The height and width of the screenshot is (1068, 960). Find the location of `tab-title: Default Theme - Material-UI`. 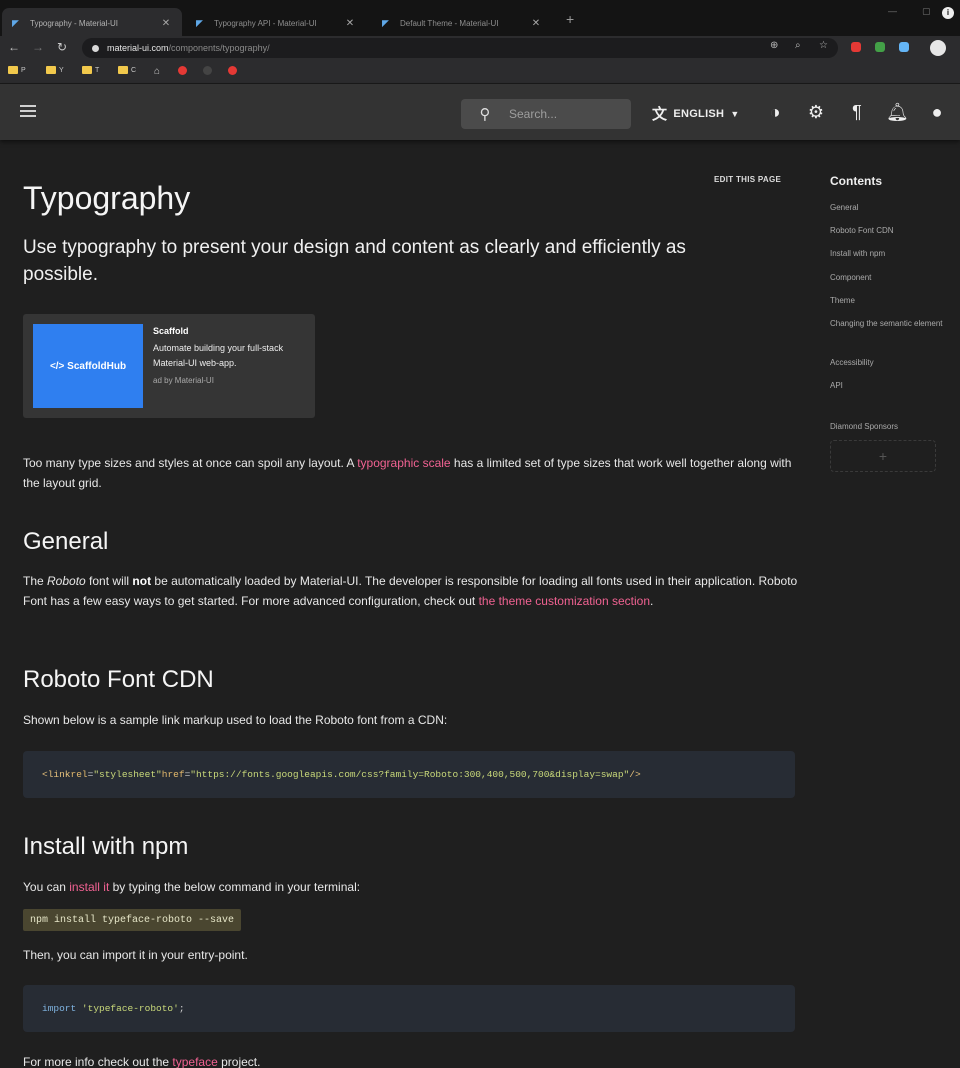

tab-title: Default Theme - Material-UI is located at coordinates (449, 23).